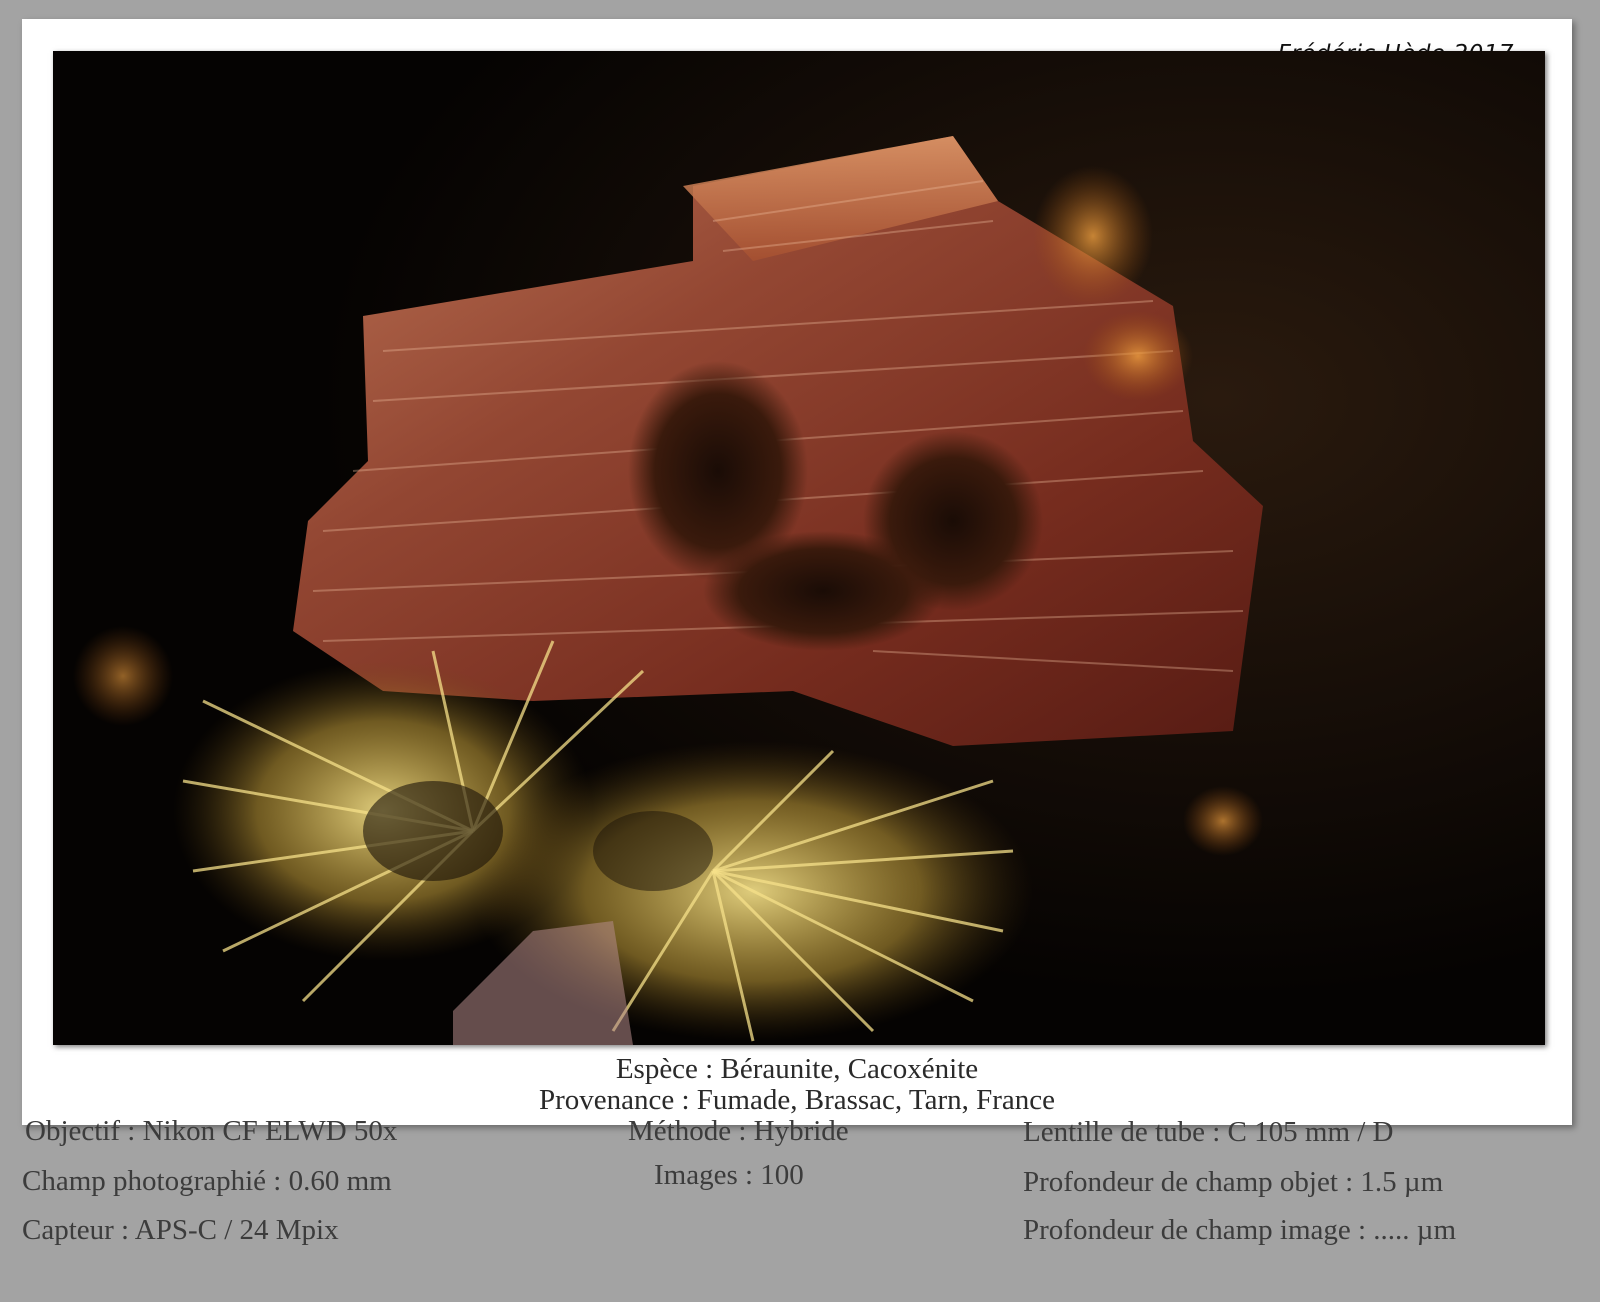 This screenshot has width=1600, height=1302. What do you see at coordinates (207, 1181) in the screenshot?
I see `field-label: Champ photographié : 0.60 mm` at bounding box center [207, 1181].